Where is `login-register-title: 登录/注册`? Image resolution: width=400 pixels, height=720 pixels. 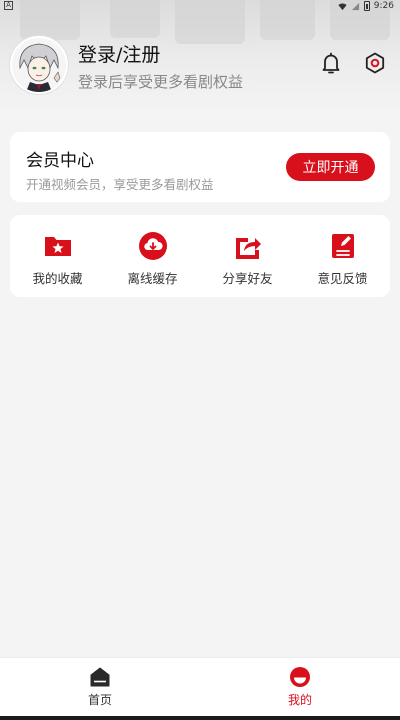 login-register-title: 登录/注册 is located at coordinates (119, 53).